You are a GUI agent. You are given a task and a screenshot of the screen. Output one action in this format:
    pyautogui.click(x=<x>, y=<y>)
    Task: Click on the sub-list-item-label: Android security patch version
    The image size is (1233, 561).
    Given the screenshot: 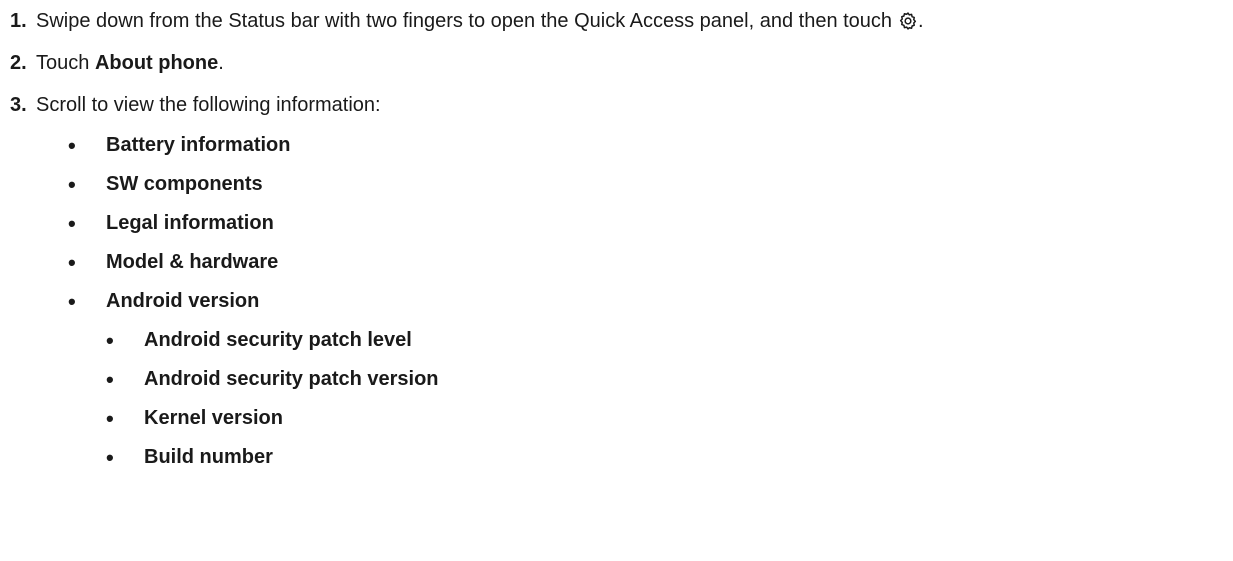 What is the action you would take?
    pyautogui.click(x=291, y=379)
    